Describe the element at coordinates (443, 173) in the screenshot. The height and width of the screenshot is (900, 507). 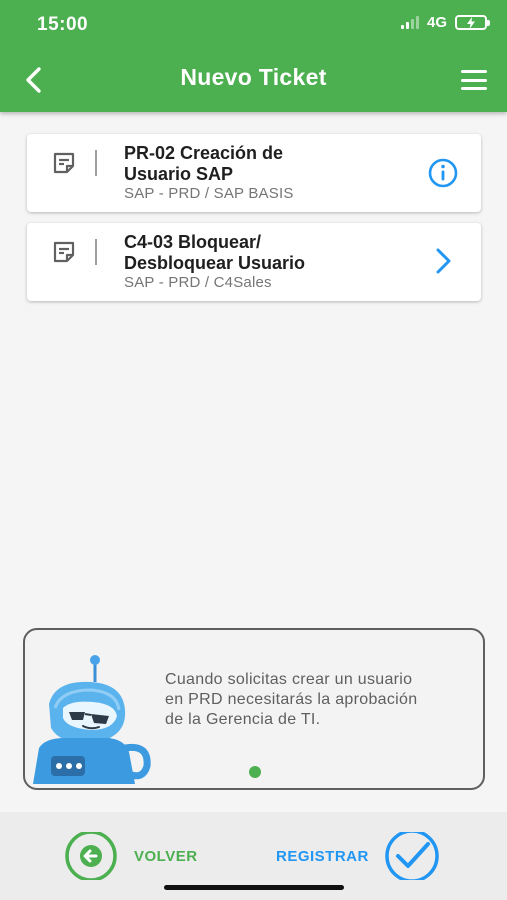
I see `info-icon` at that location.